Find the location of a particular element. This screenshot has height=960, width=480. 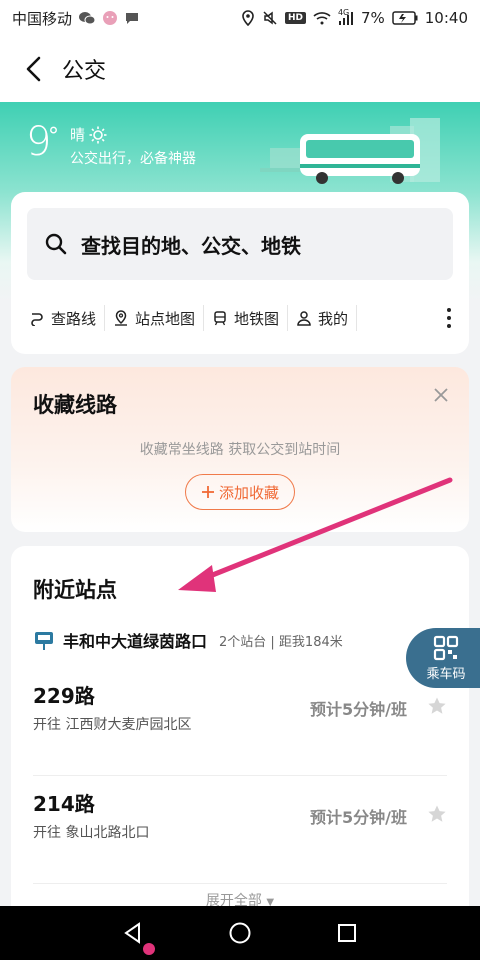

quick-actions: 查路线 站点地图 地铁图 我的 is located at coordinates (240, 318).